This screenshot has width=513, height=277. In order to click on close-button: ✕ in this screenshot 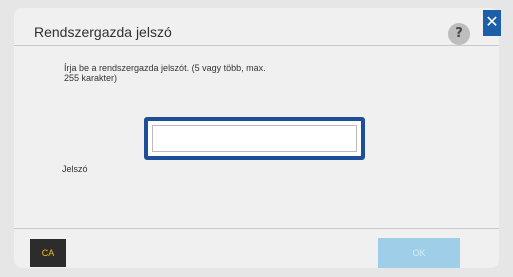, I will do `click(492, 23)`.